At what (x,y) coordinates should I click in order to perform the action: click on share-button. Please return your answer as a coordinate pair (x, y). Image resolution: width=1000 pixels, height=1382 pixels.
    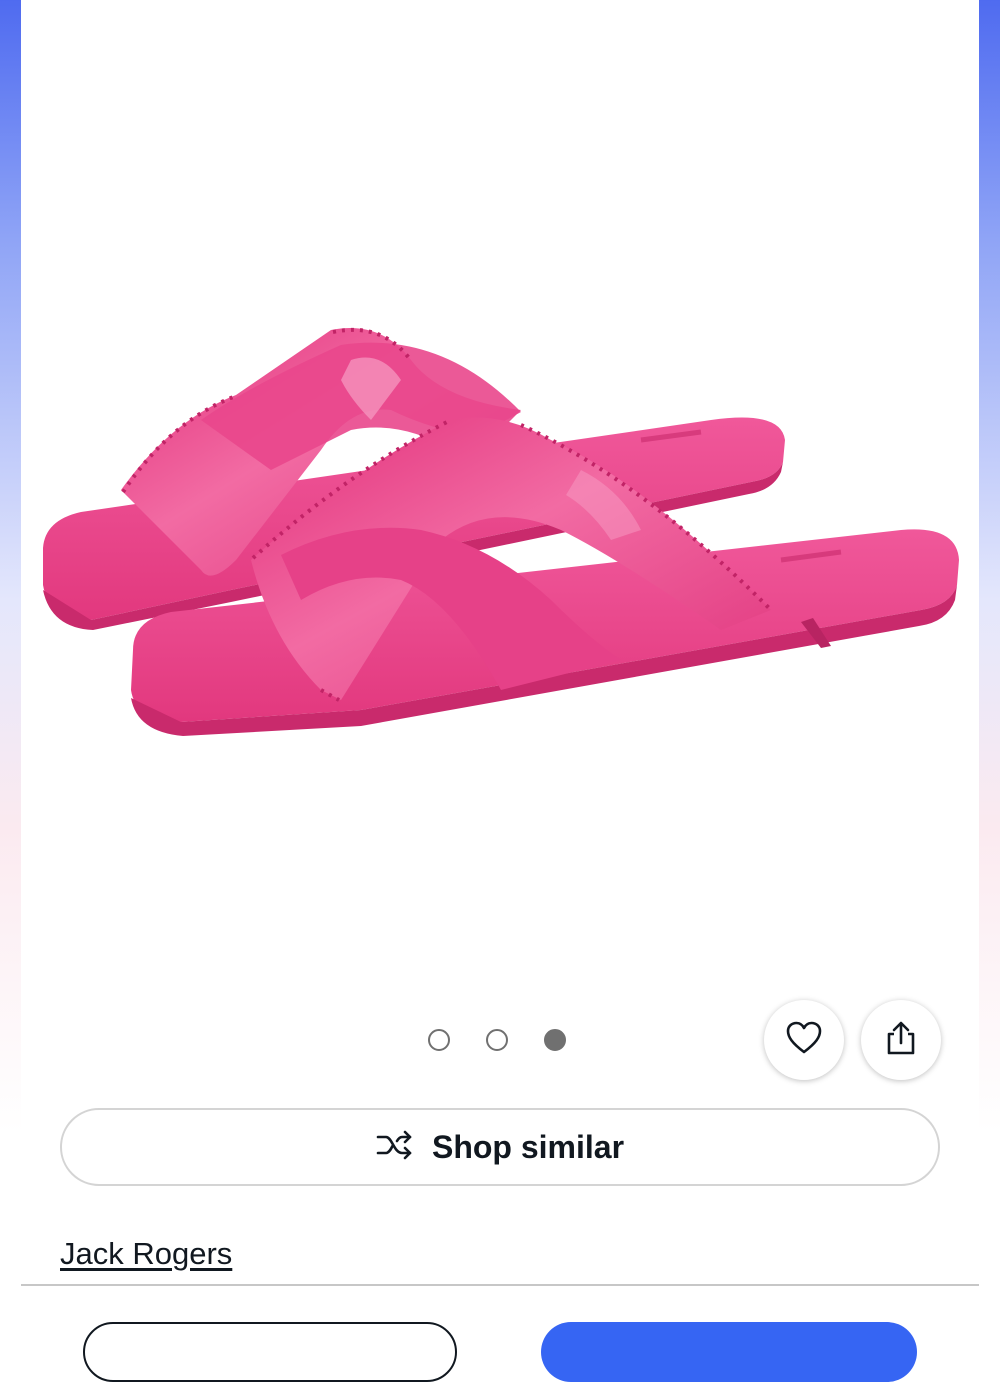
    Looking at the image, I should click on (901, 1040).